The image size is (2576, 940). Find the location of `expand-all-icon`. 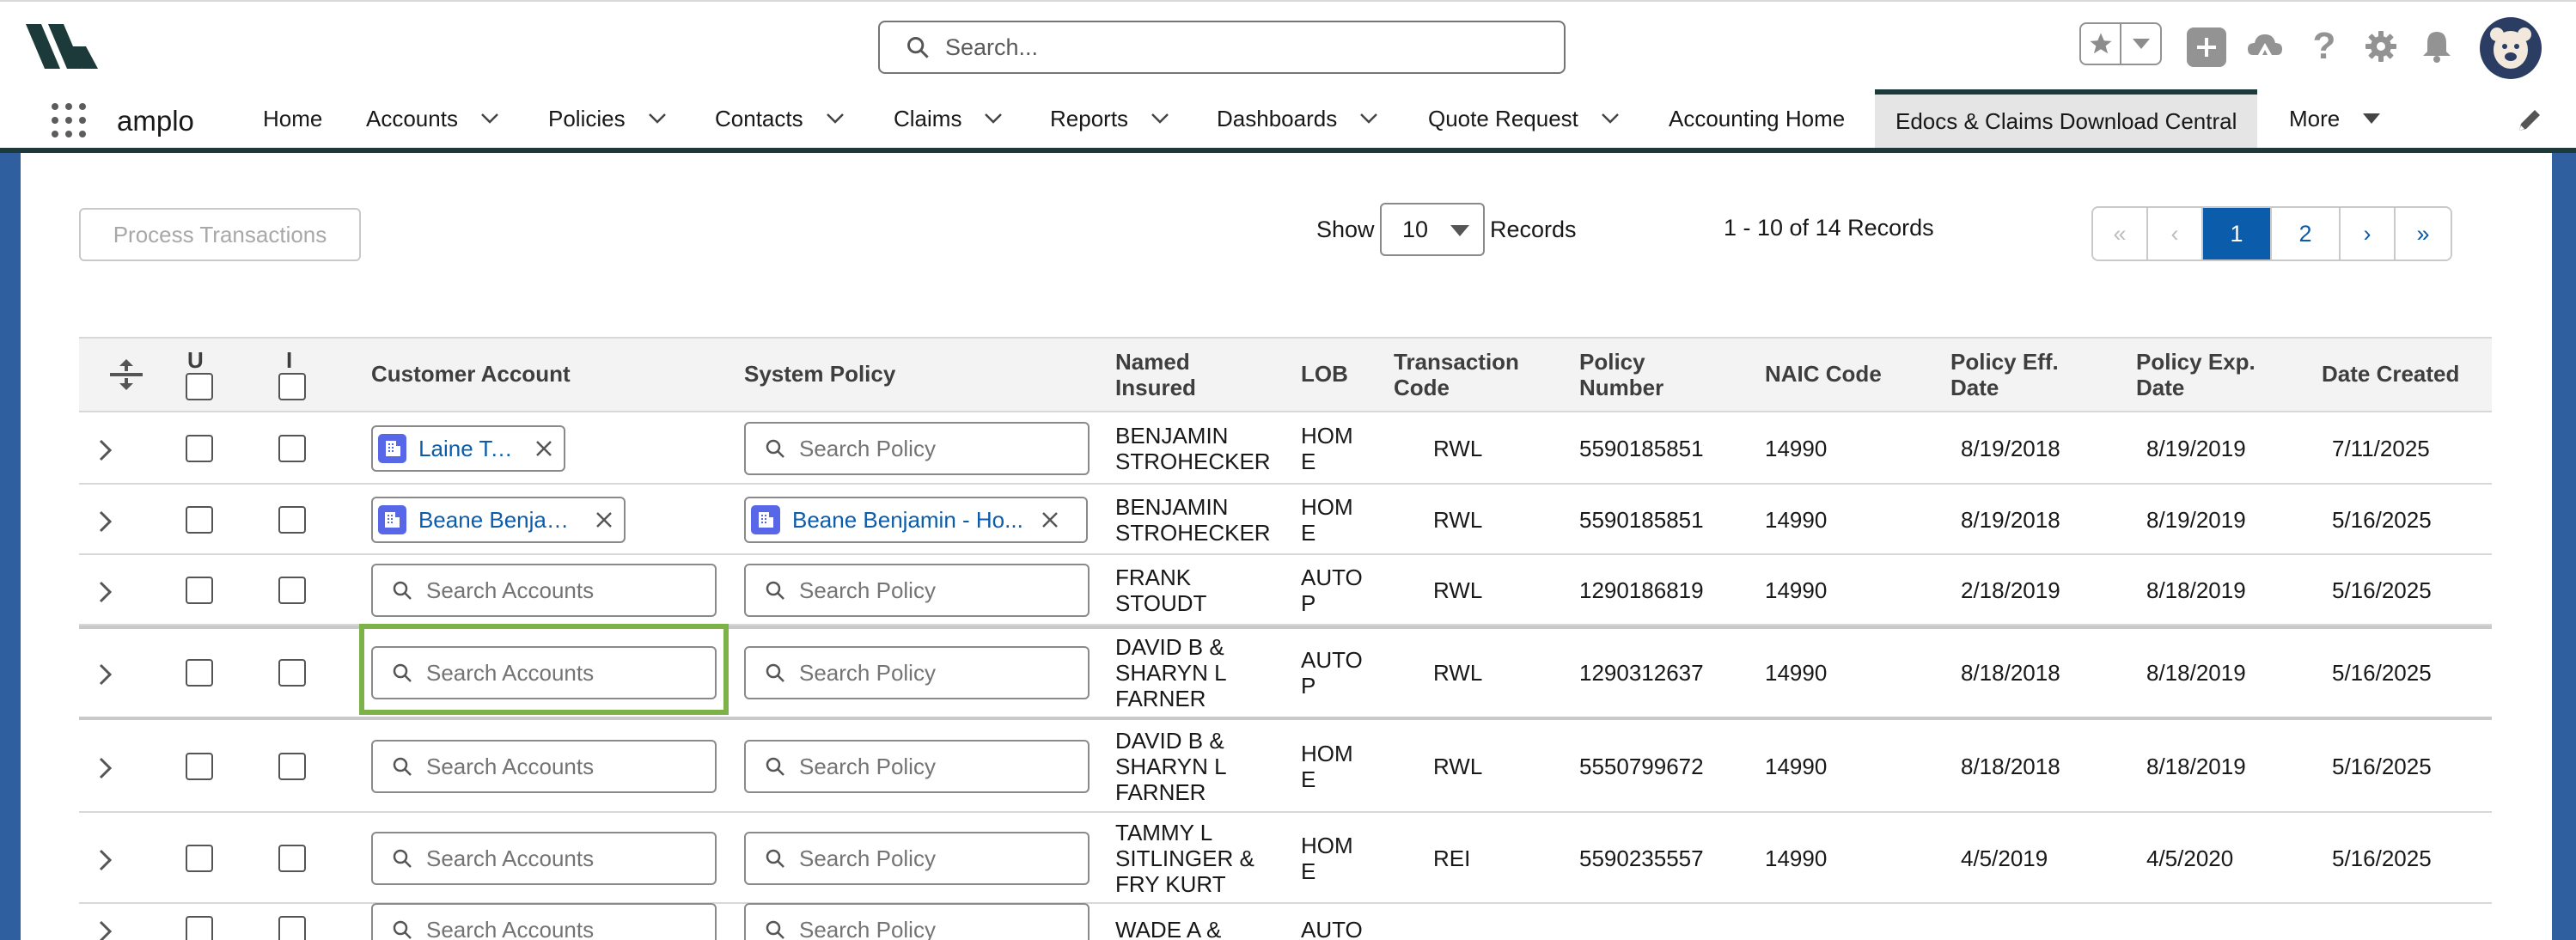

expand-all-icon is located at coordinates (126, 375).